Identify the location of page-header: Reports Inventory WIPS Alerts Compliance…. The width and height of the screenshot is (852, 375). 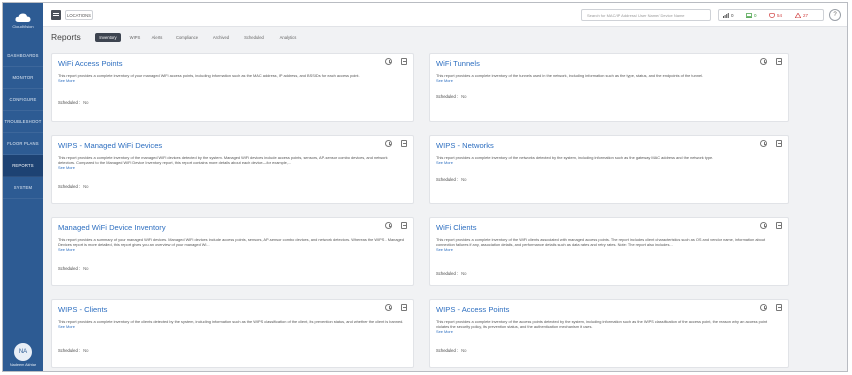
(445, 37).